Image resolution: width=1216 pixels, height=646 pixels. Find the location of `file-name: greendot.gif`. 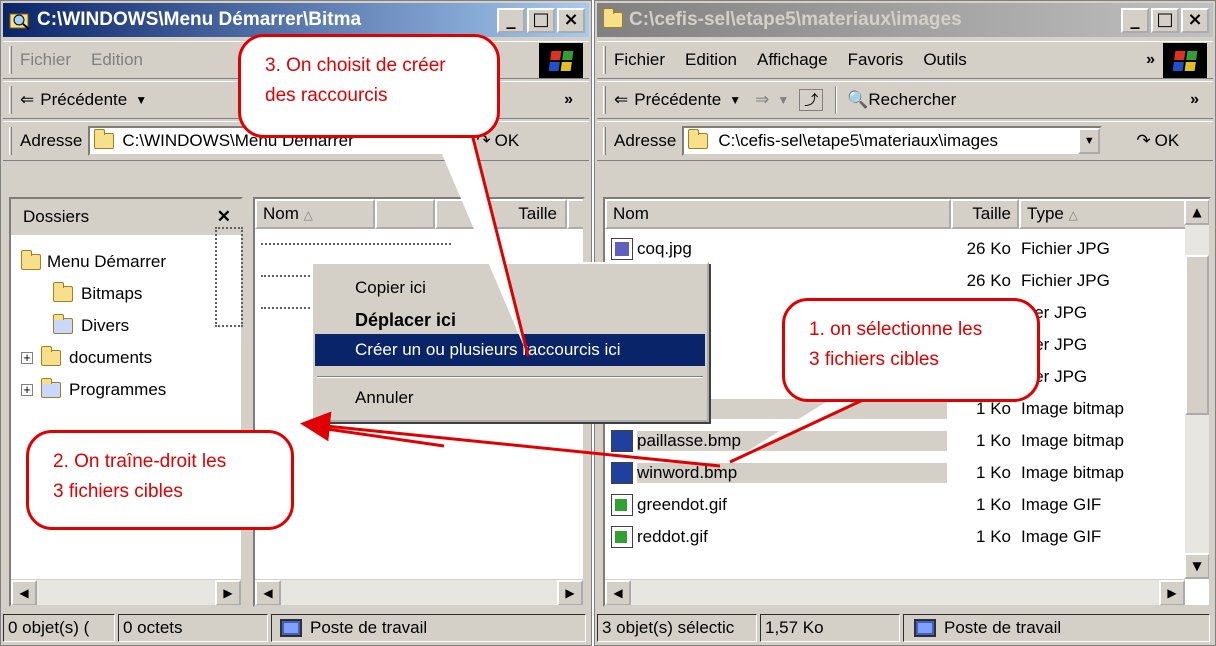

file-name: greendot.gif is located at coordinates (682, 504).